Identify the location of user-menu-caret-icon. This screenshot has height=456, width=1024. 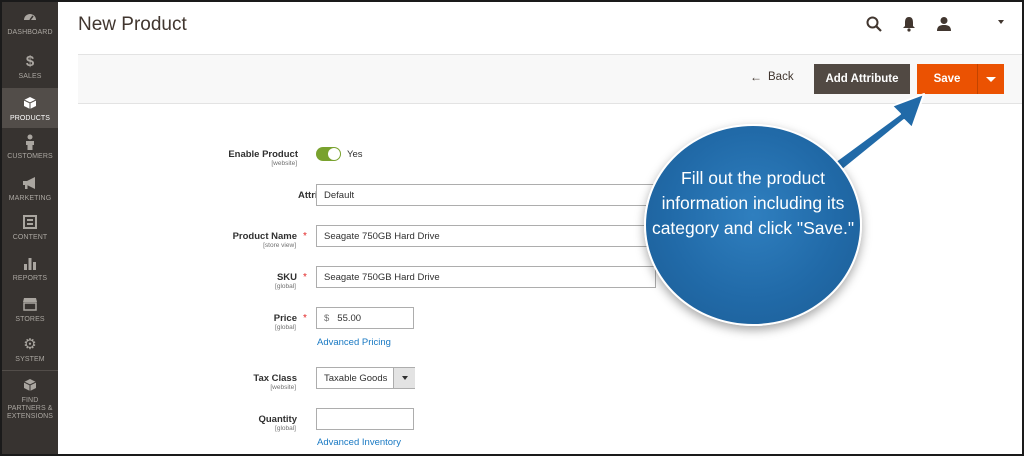
(1001, 22).